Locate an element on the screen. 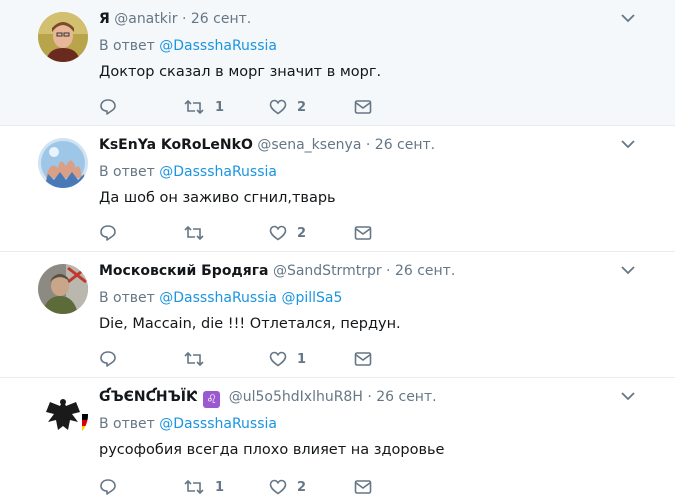  leo-zodiac-icon: ♌ is located at coordinates (212, 399).